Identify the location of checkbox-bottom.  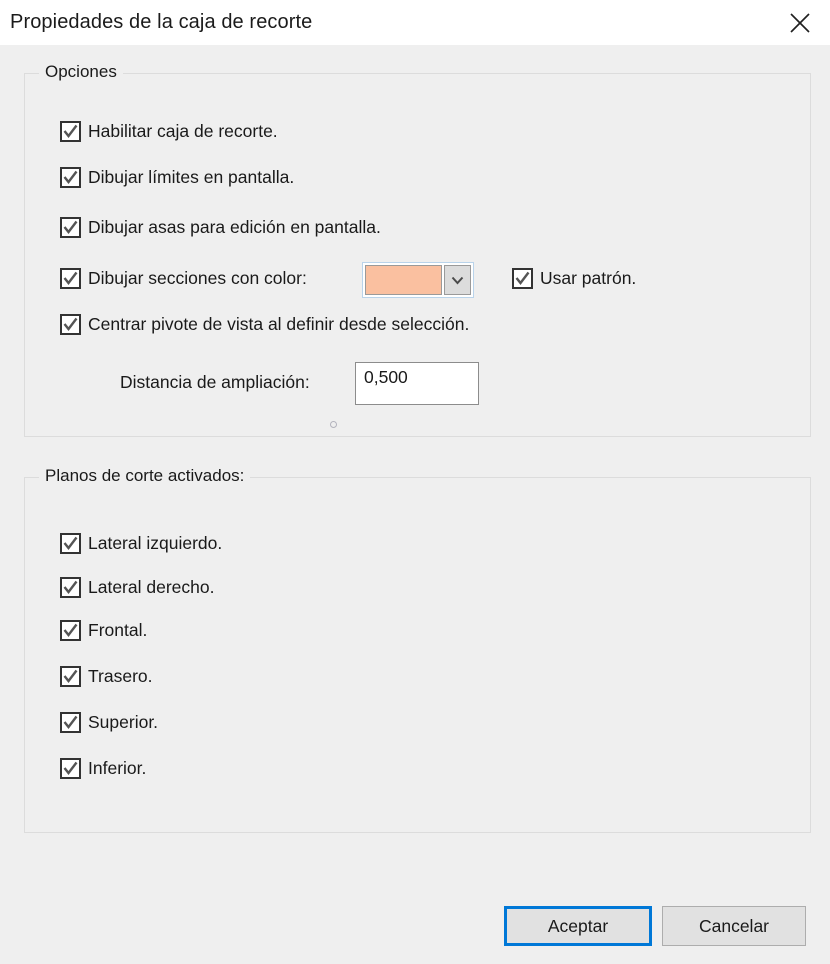
(70, 768).